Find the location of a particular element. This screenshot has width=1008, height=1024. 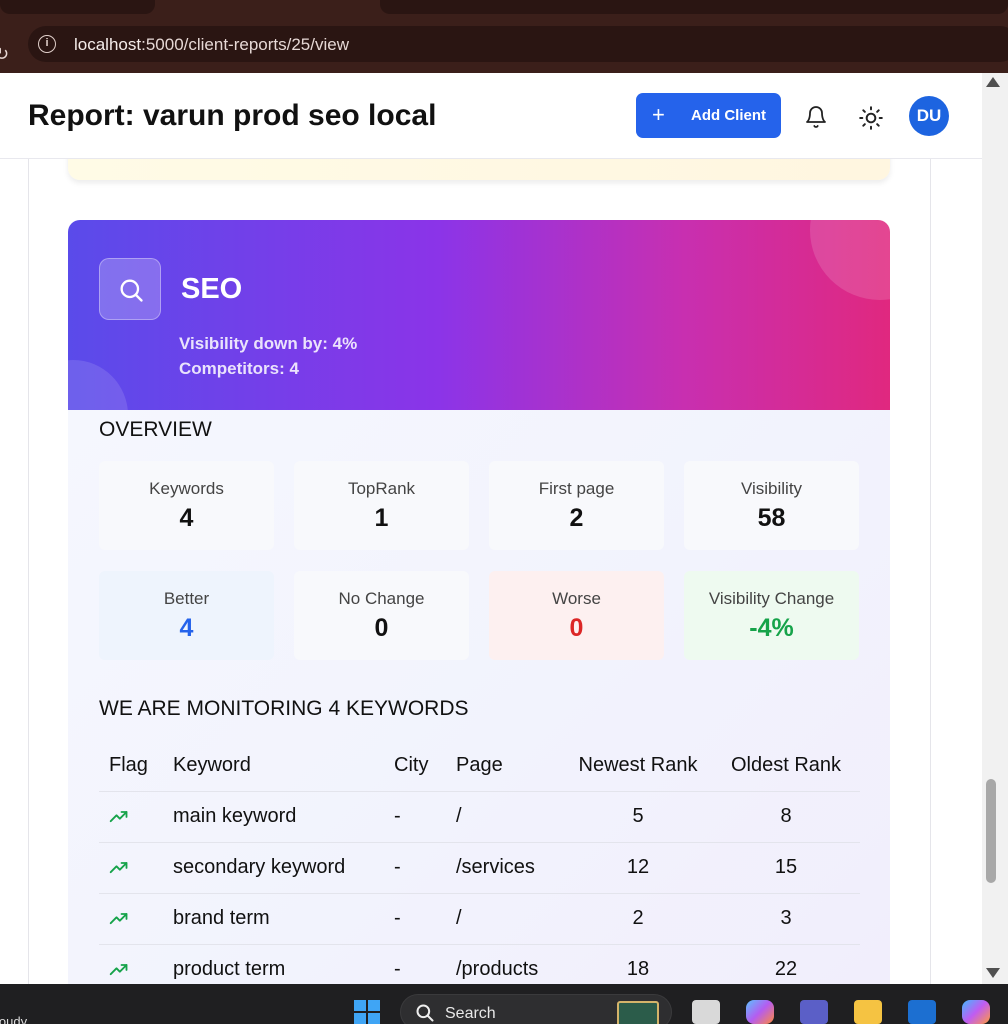

url-host: localhost is located at coordinates (108, 44).